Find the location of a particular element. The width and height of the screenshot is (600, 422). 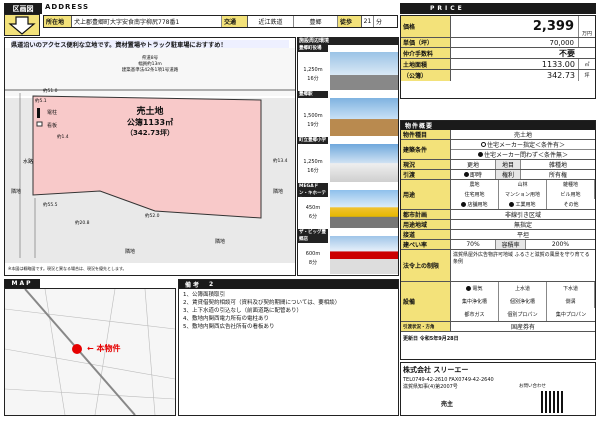

chimoku-value: 雑種地 is located at coordinates (557, 165).